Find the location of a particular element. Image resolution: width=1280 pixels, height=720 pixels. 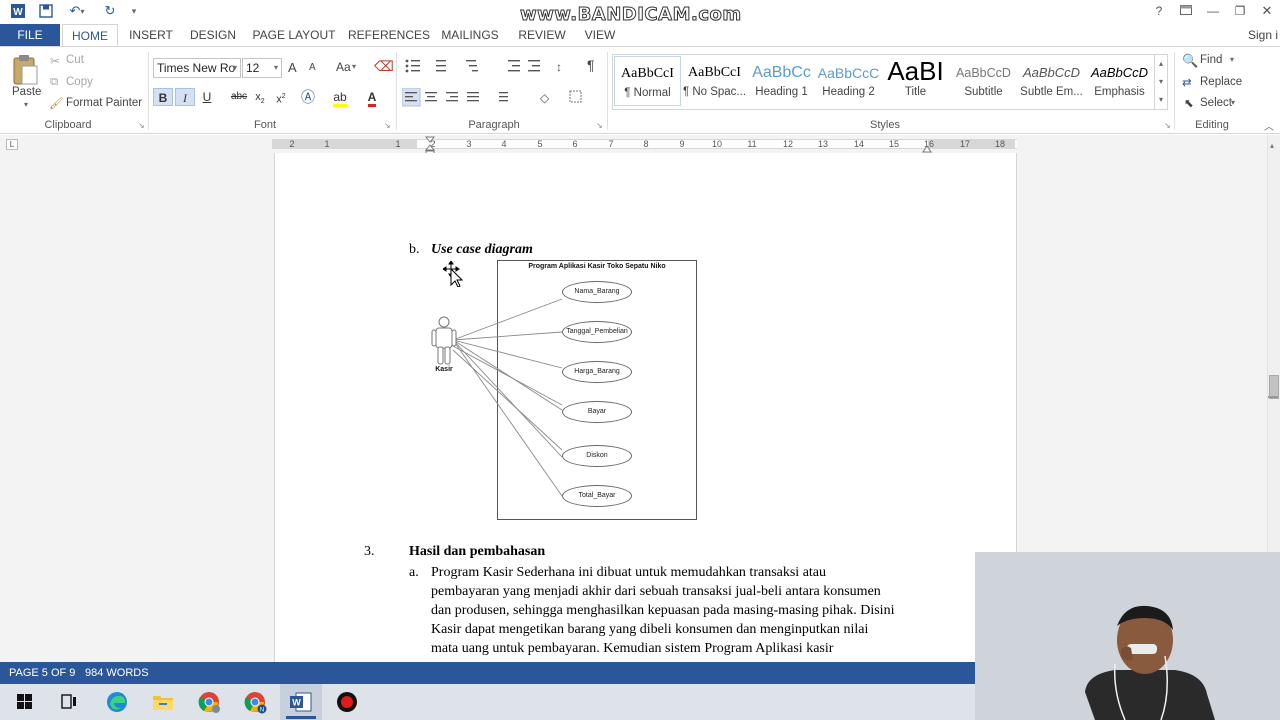

superscript-button: x2 is located at coordinates (281, 97).